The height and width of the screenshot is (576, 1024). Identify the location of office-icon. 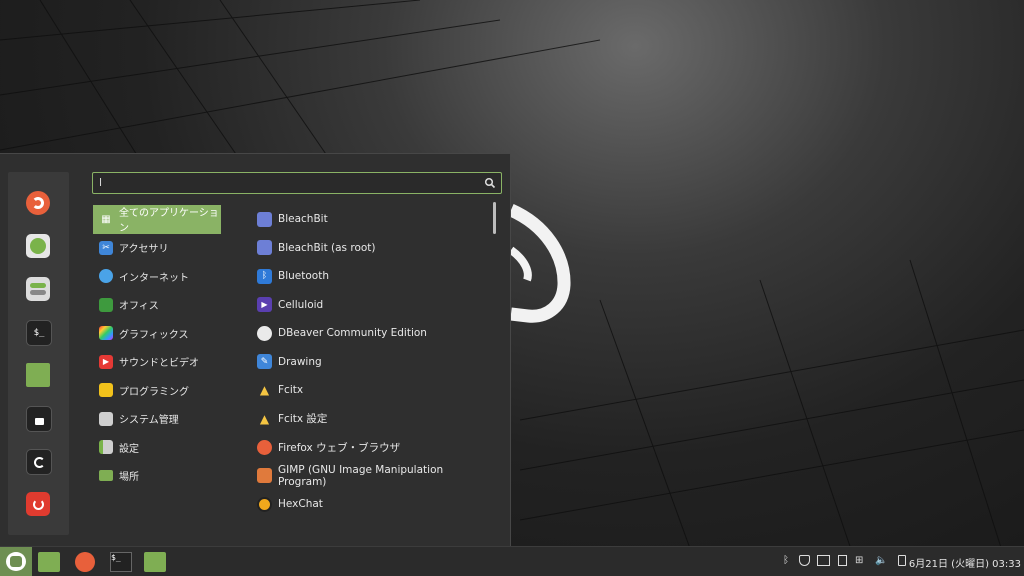
(106, 304).